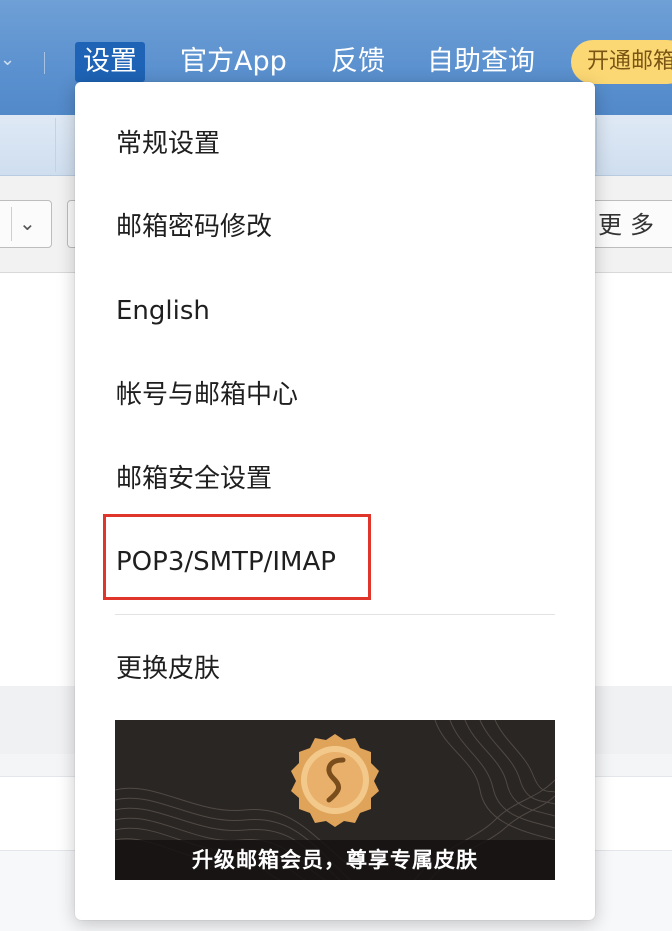 This screenshot has width=672, height=931. I want to click on menu-item-security-settings: 邮箱安全设置, so click(194, 479).